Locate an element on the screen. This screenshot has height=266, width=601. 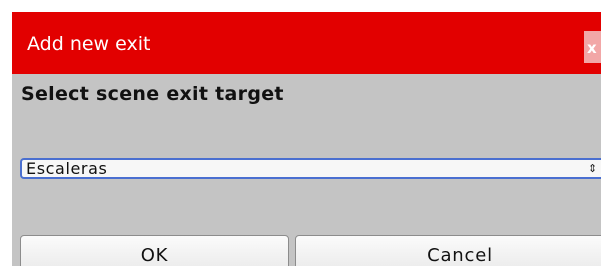
dialog-title: Add new exit is located at coordinates (89, 44).